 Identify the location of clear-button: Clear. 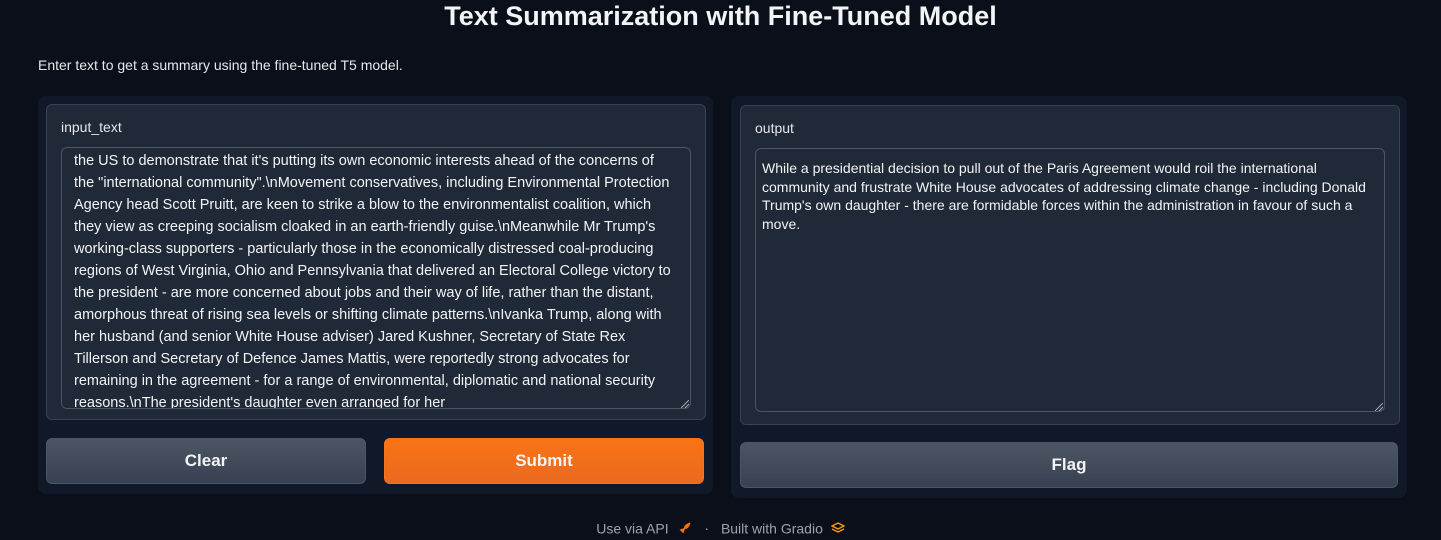
(206, 461).